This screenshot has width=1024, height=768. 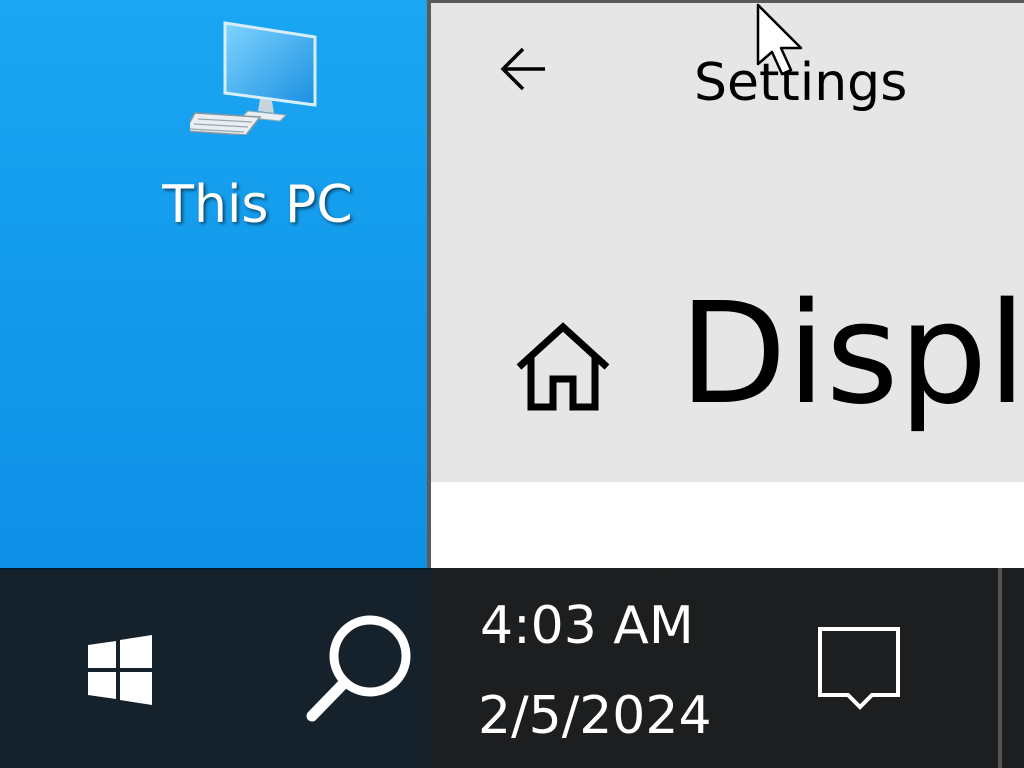 I want to click on desktop-icon-label: This PC, so click(x=257, y=205).